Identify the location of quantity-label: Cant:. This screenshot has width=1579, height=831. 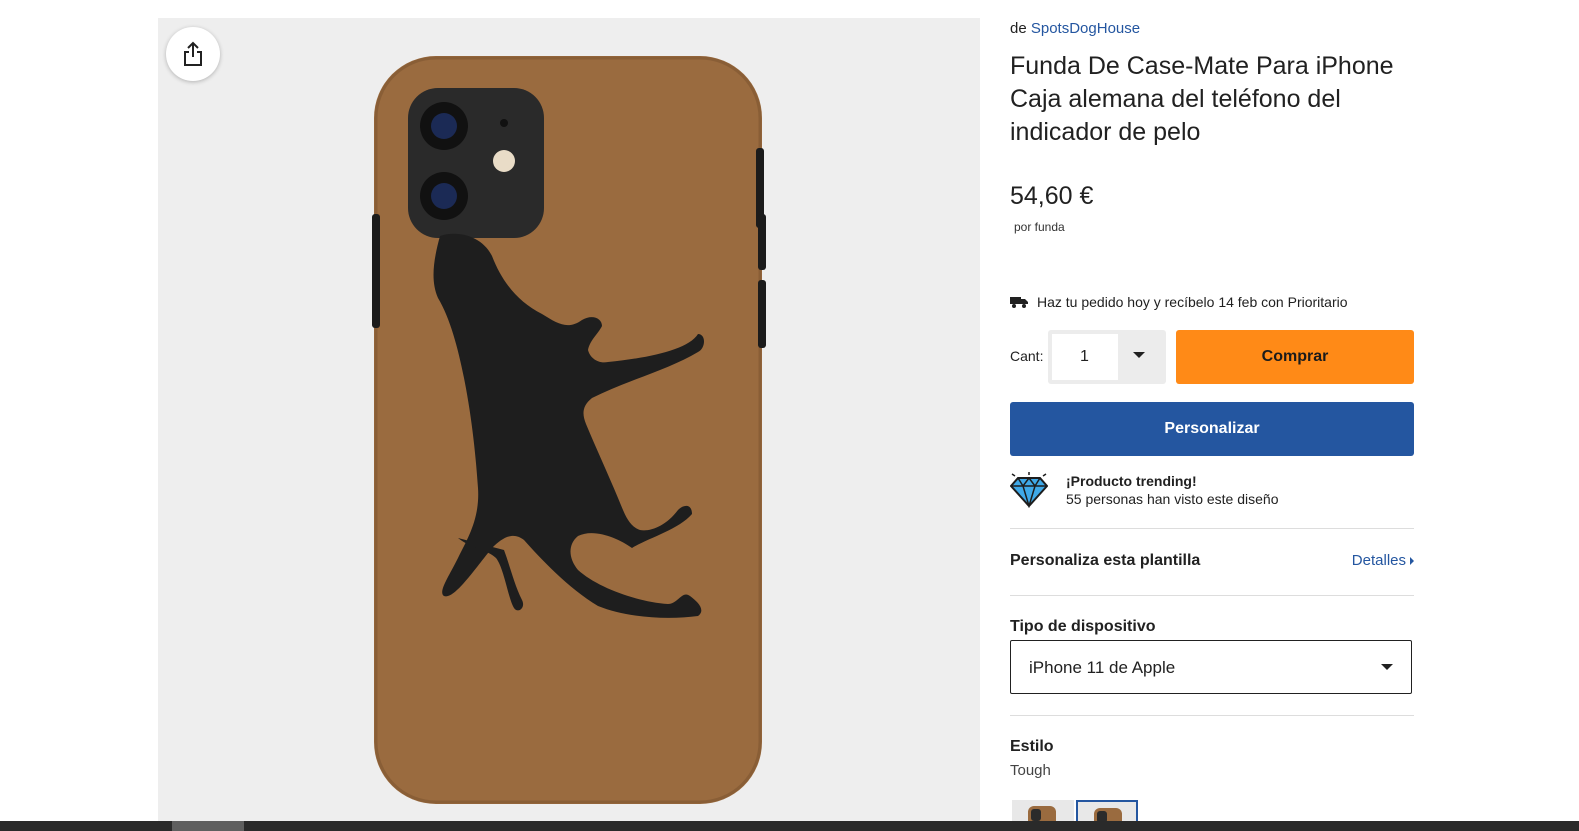
(1027, 356).